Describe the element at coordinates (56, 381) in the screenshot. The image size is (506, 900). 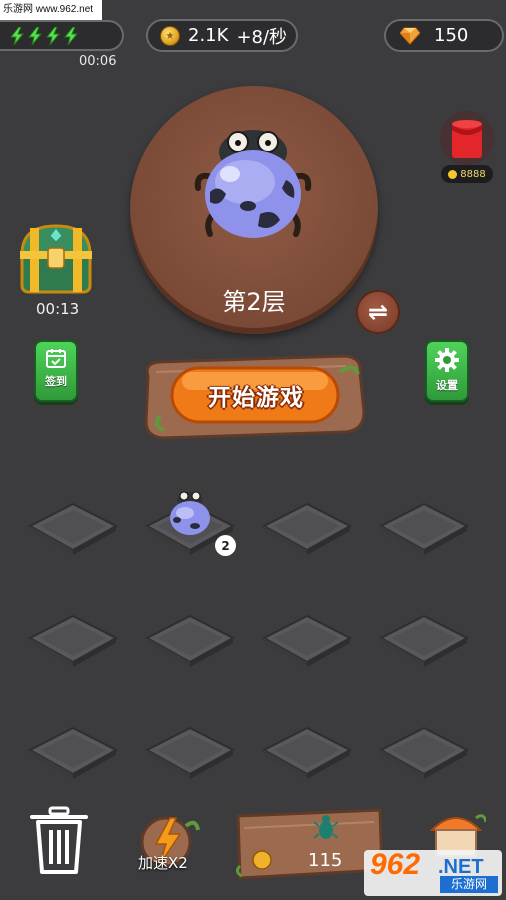
I see `signin-label: 签到` at that location.